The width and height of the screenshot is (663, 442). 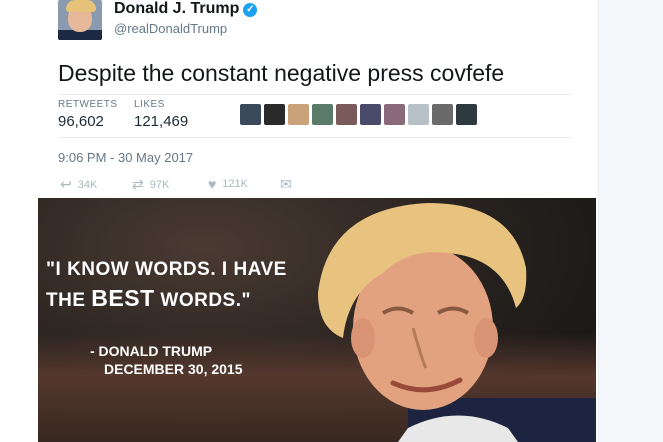 What do you see at coordinates (206, 300) in the screenshot?
I see `meme-quote-words: words."` at bounding box center [206, 300].